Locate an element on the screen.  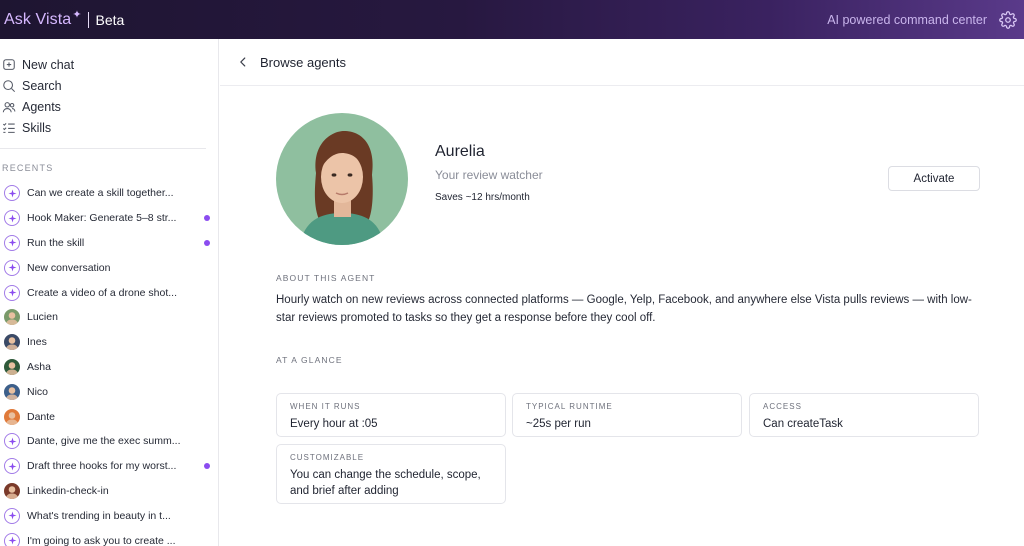
brand-name: Ask Vista is located at coordinates (38, 19).